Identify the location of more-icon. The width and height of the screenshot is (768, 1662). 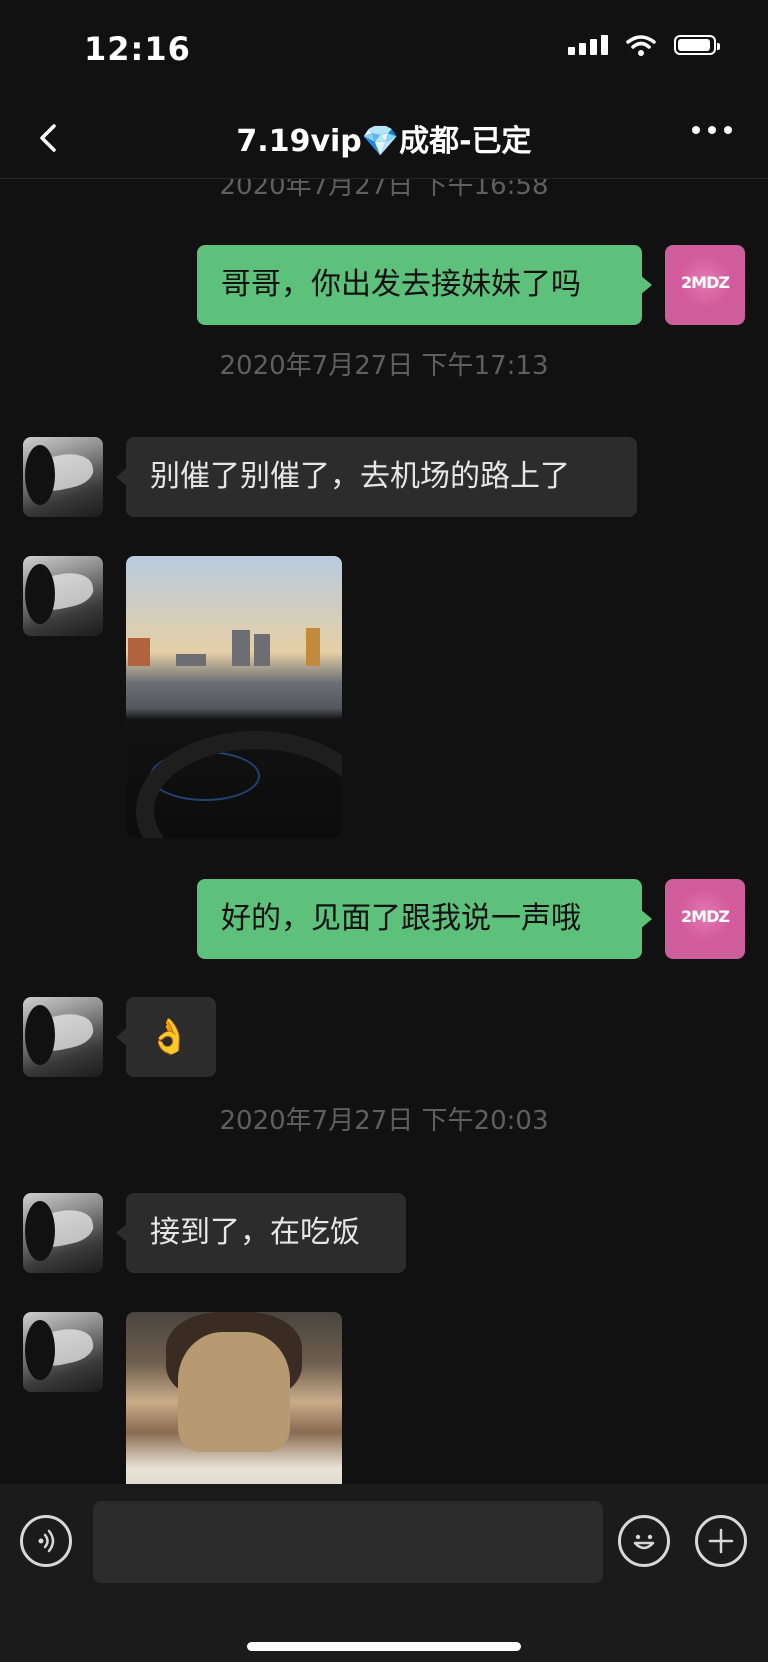
(712, 130).